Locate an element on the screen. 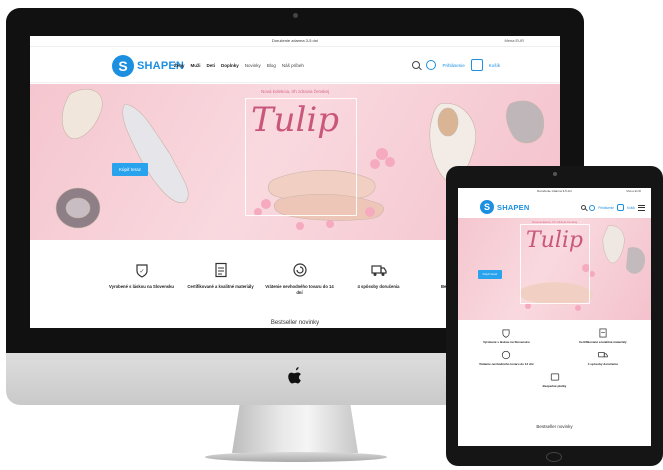  login-link: Prihlásenie is located at coordinates (453, 65).